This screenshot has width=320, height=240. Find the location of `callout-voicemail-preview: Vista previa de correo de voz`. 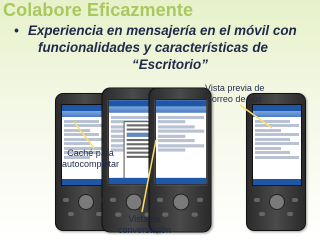

callout-voicemail-preview: Vista previa de correo de voz is located at coordinates (234, 94).